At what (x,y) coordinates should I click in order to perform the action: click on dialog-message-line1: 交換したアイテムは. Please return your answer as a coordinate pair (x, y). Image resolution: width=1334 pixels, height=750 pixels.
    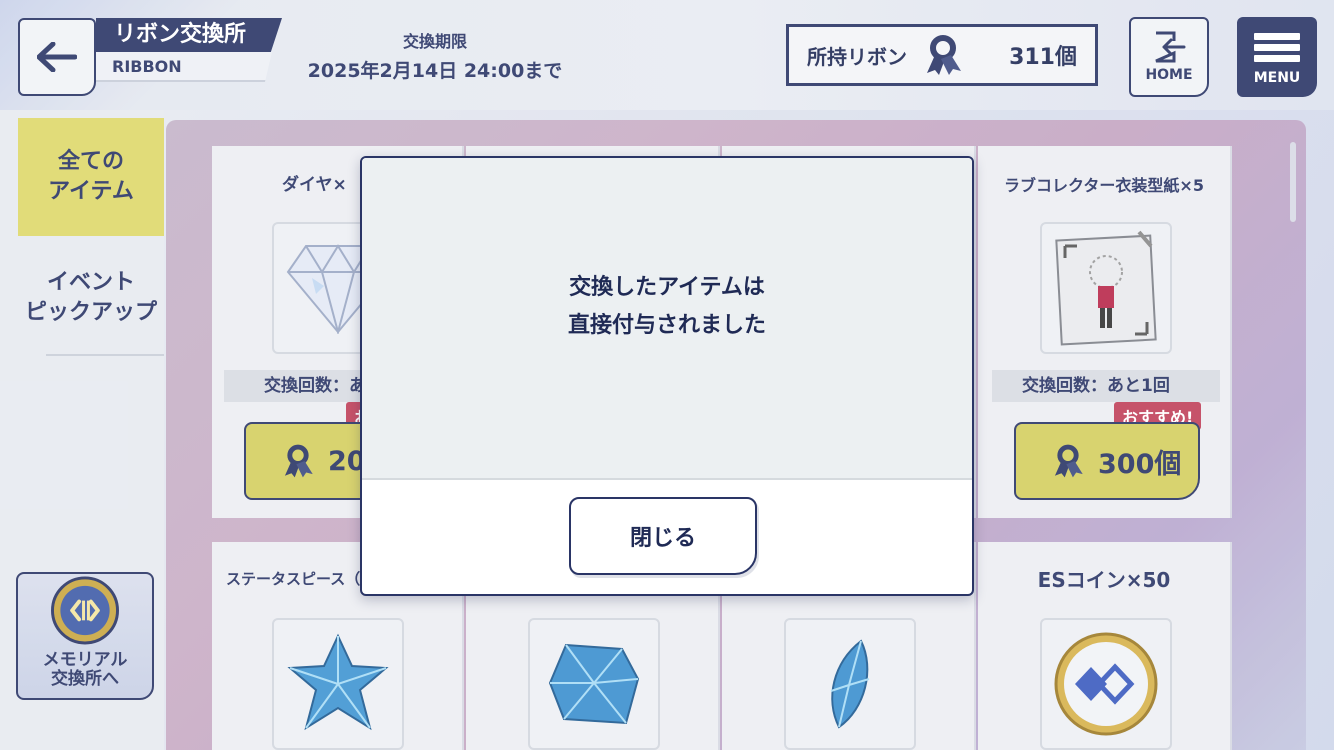
    Looking at the image, I should click on (667, 287).